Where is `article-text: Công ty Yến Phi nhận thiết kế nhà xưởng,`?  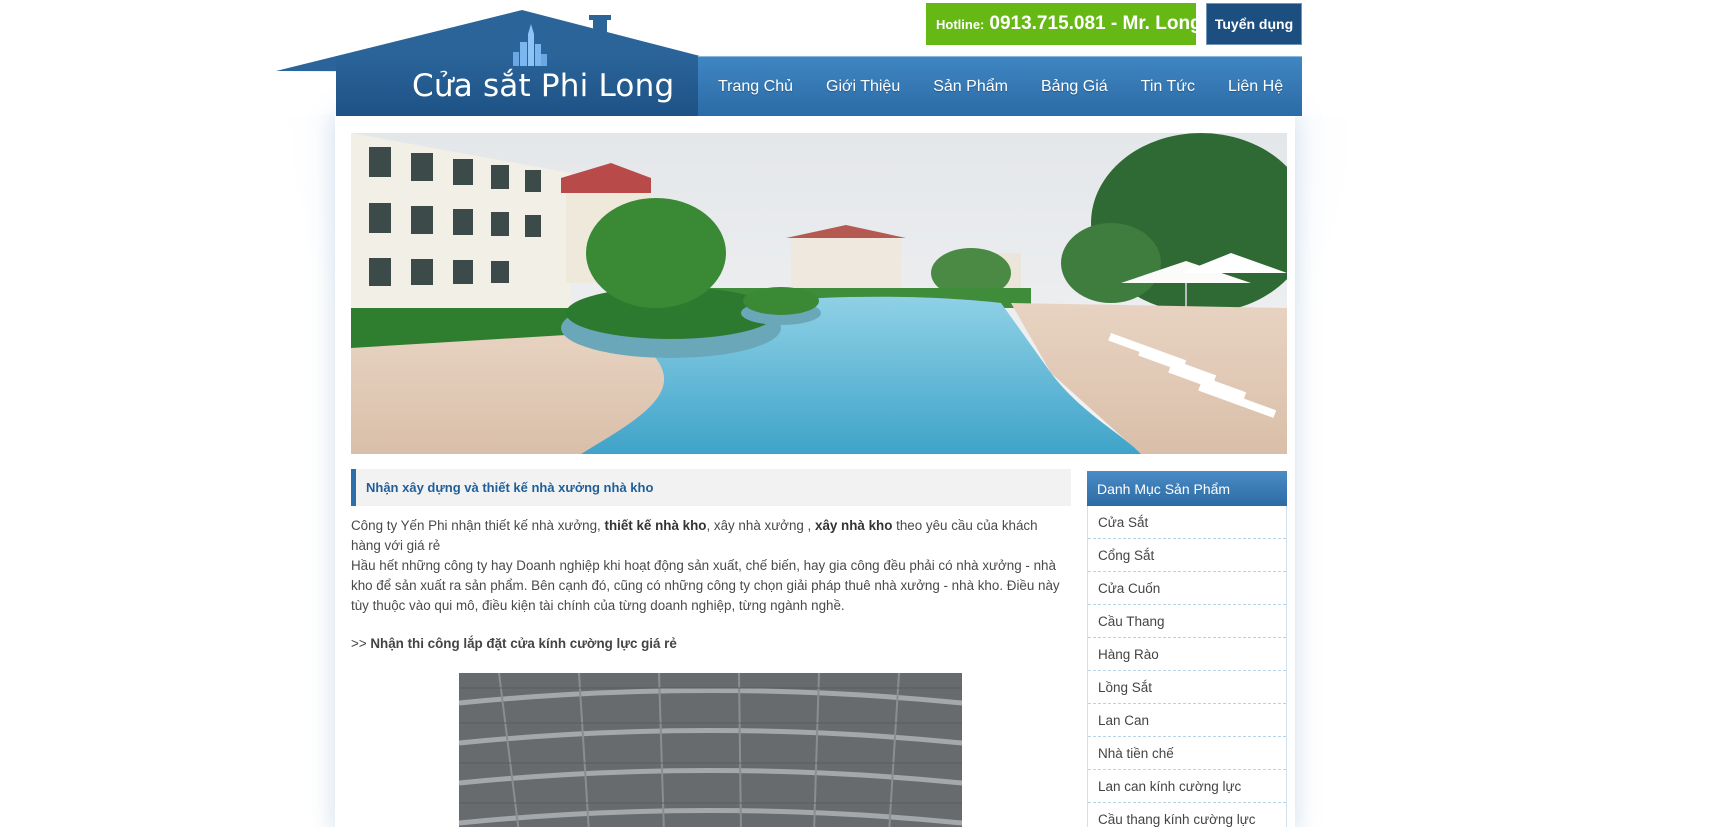 article-text: Công ty Yến Phi nhận thiết kế nhà xưởng, is located at coordinates (478, 525).